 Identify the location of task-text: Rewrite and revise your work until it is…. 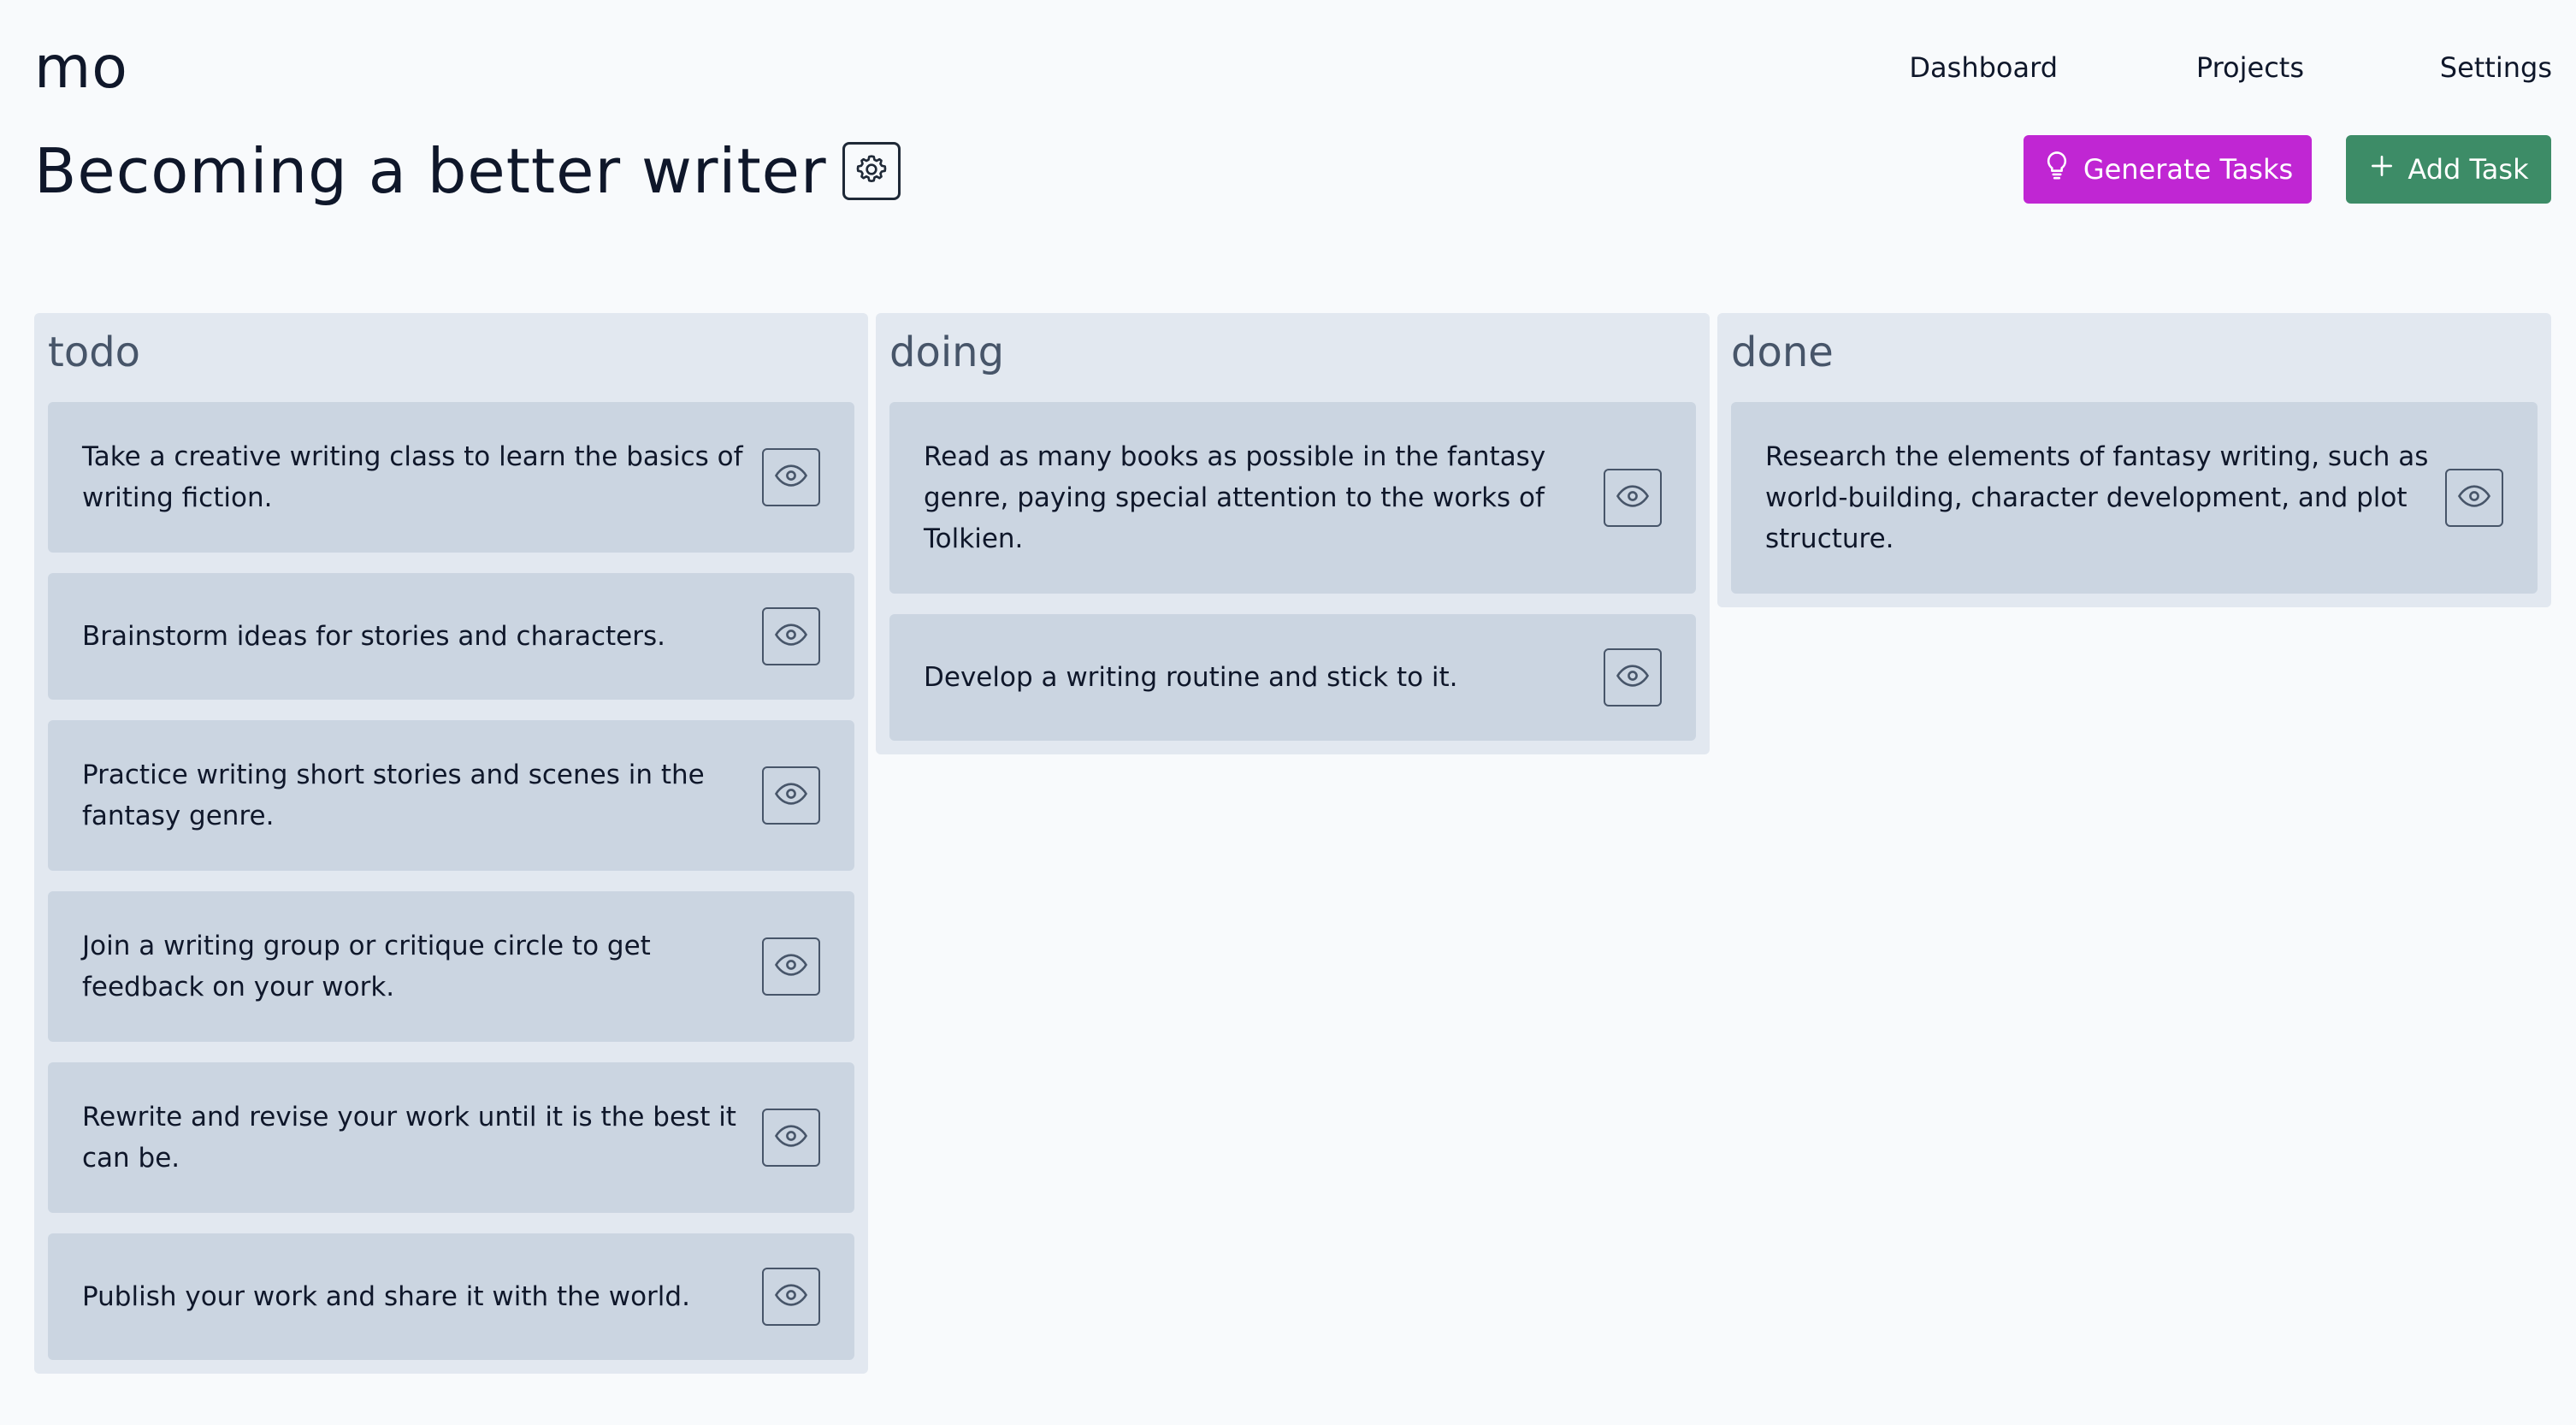
(409, 1138).